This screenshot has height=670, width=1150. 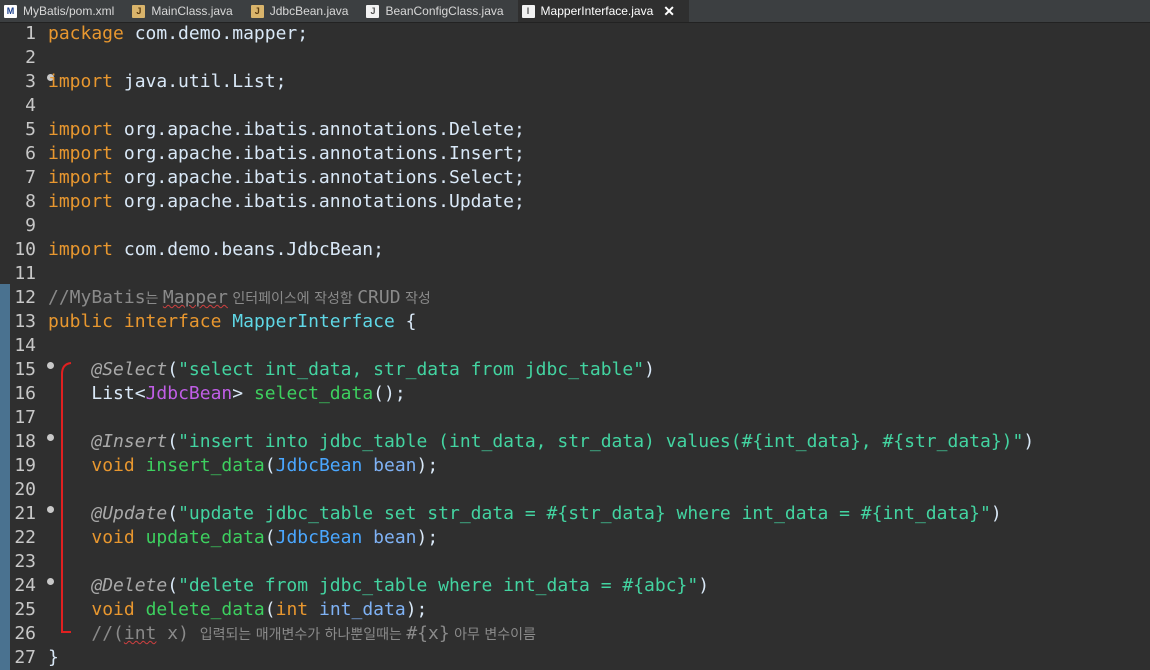 What do you see at coordinates (30, 129) in the screenshot?
I see `line-number: 5` at bounding box center [30, 129].